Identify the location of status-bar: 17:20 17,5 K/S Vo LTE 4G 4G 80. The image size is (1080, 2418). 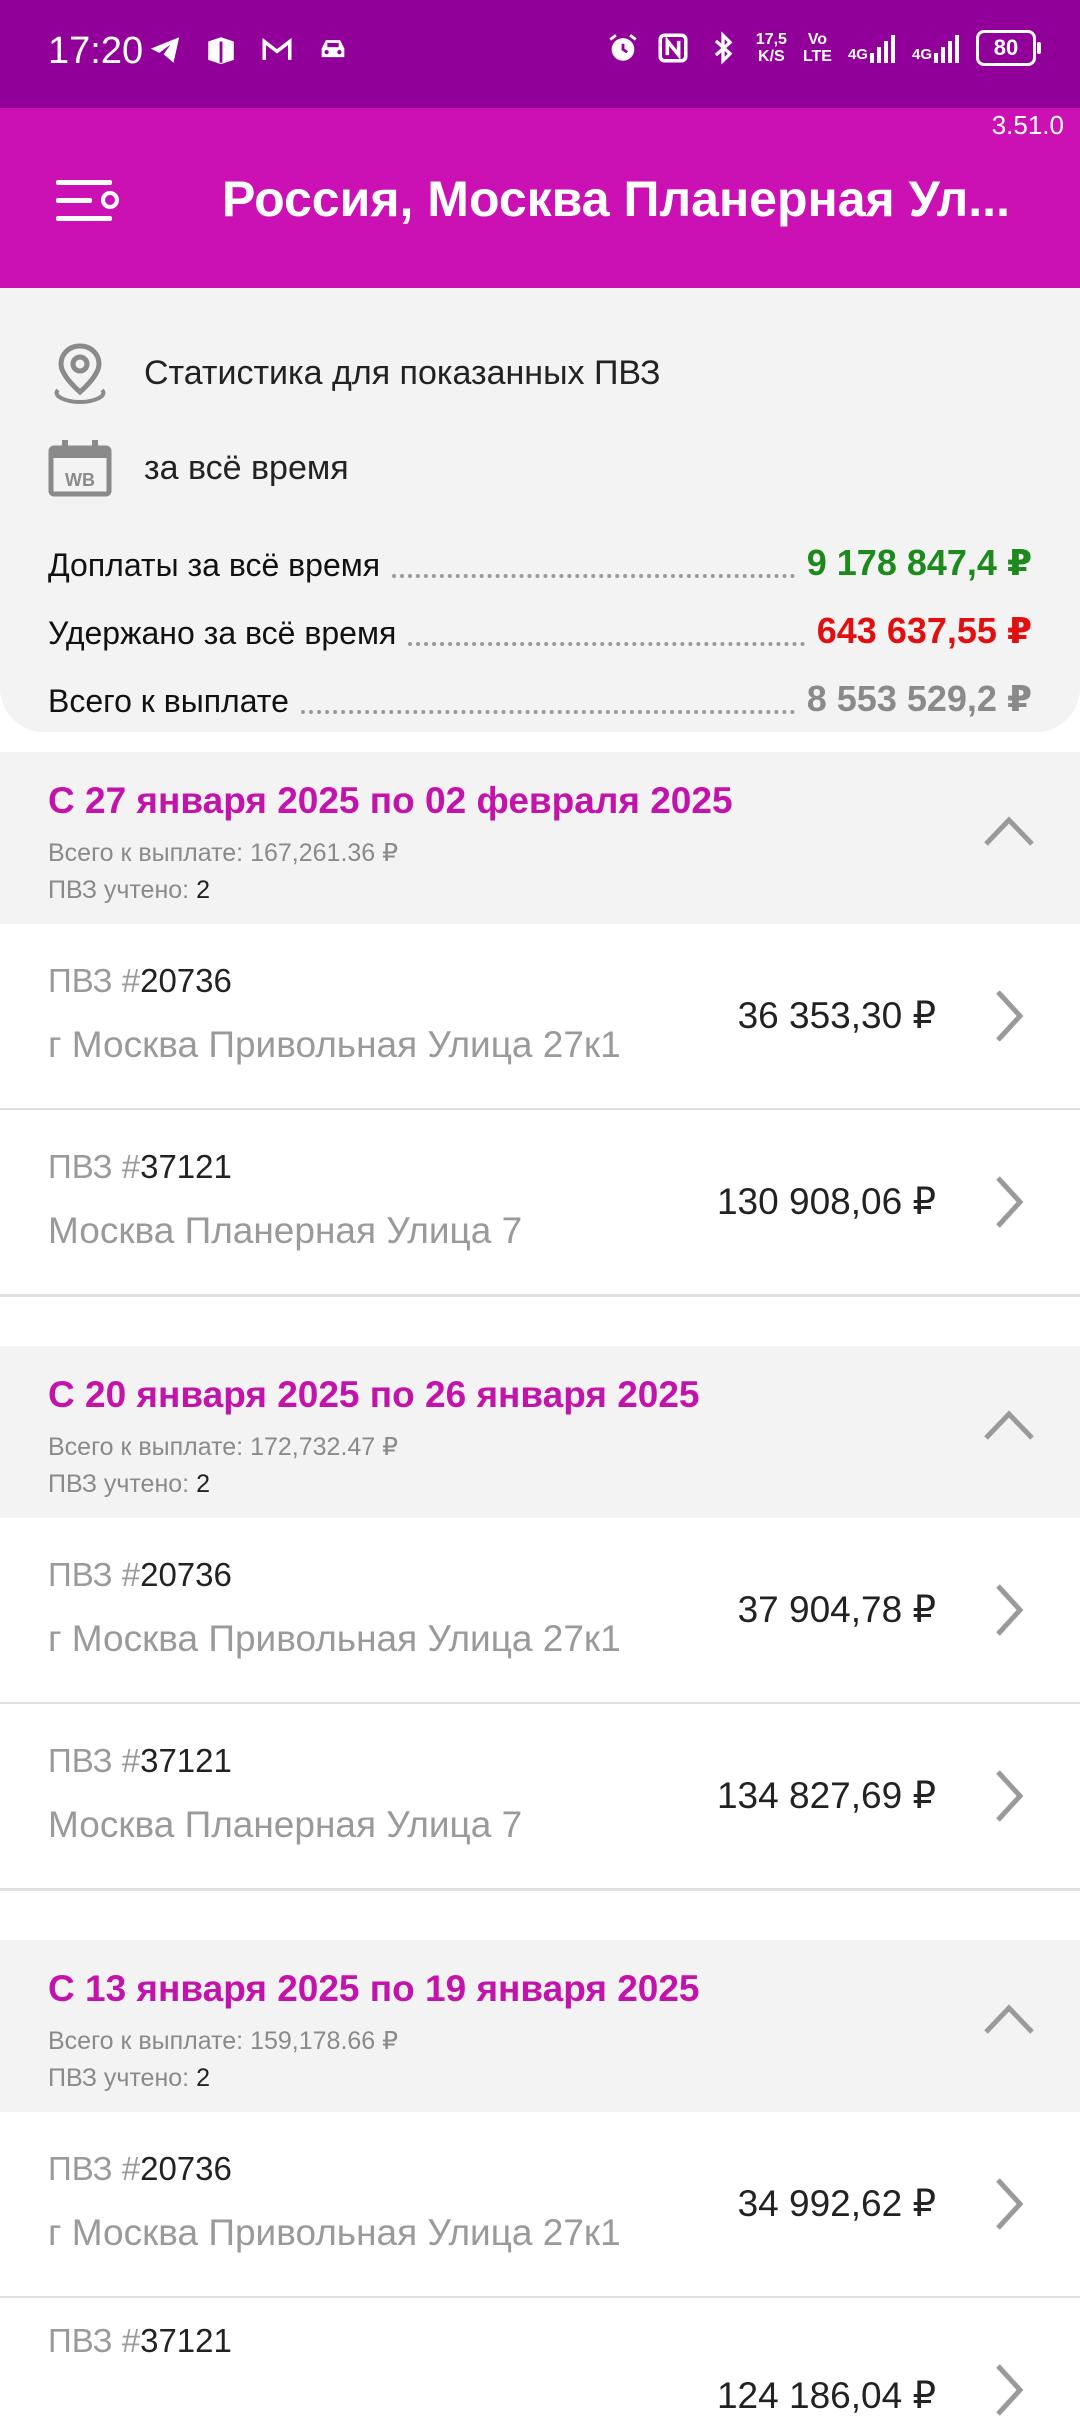
(540, 54).